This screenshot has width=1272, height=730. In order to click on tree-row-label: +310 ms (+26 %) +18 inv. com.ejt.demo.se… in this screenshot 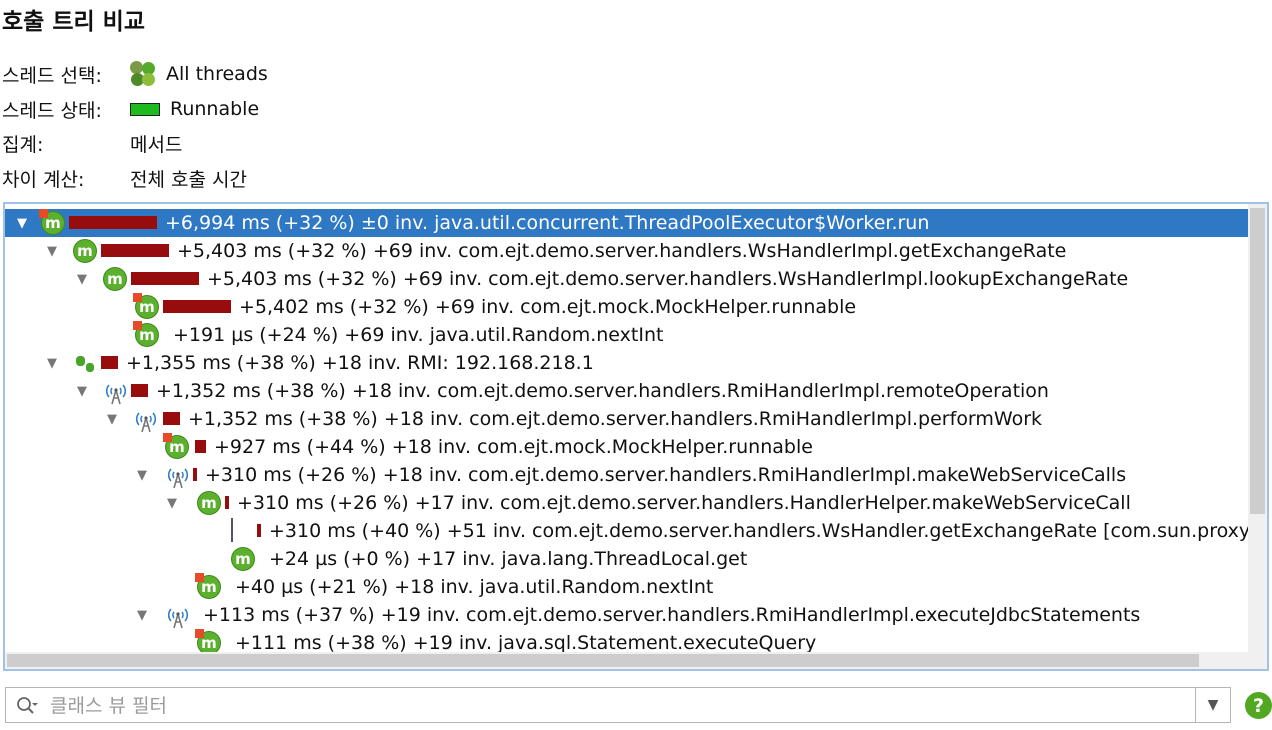, I will do `click(666, 475)`.